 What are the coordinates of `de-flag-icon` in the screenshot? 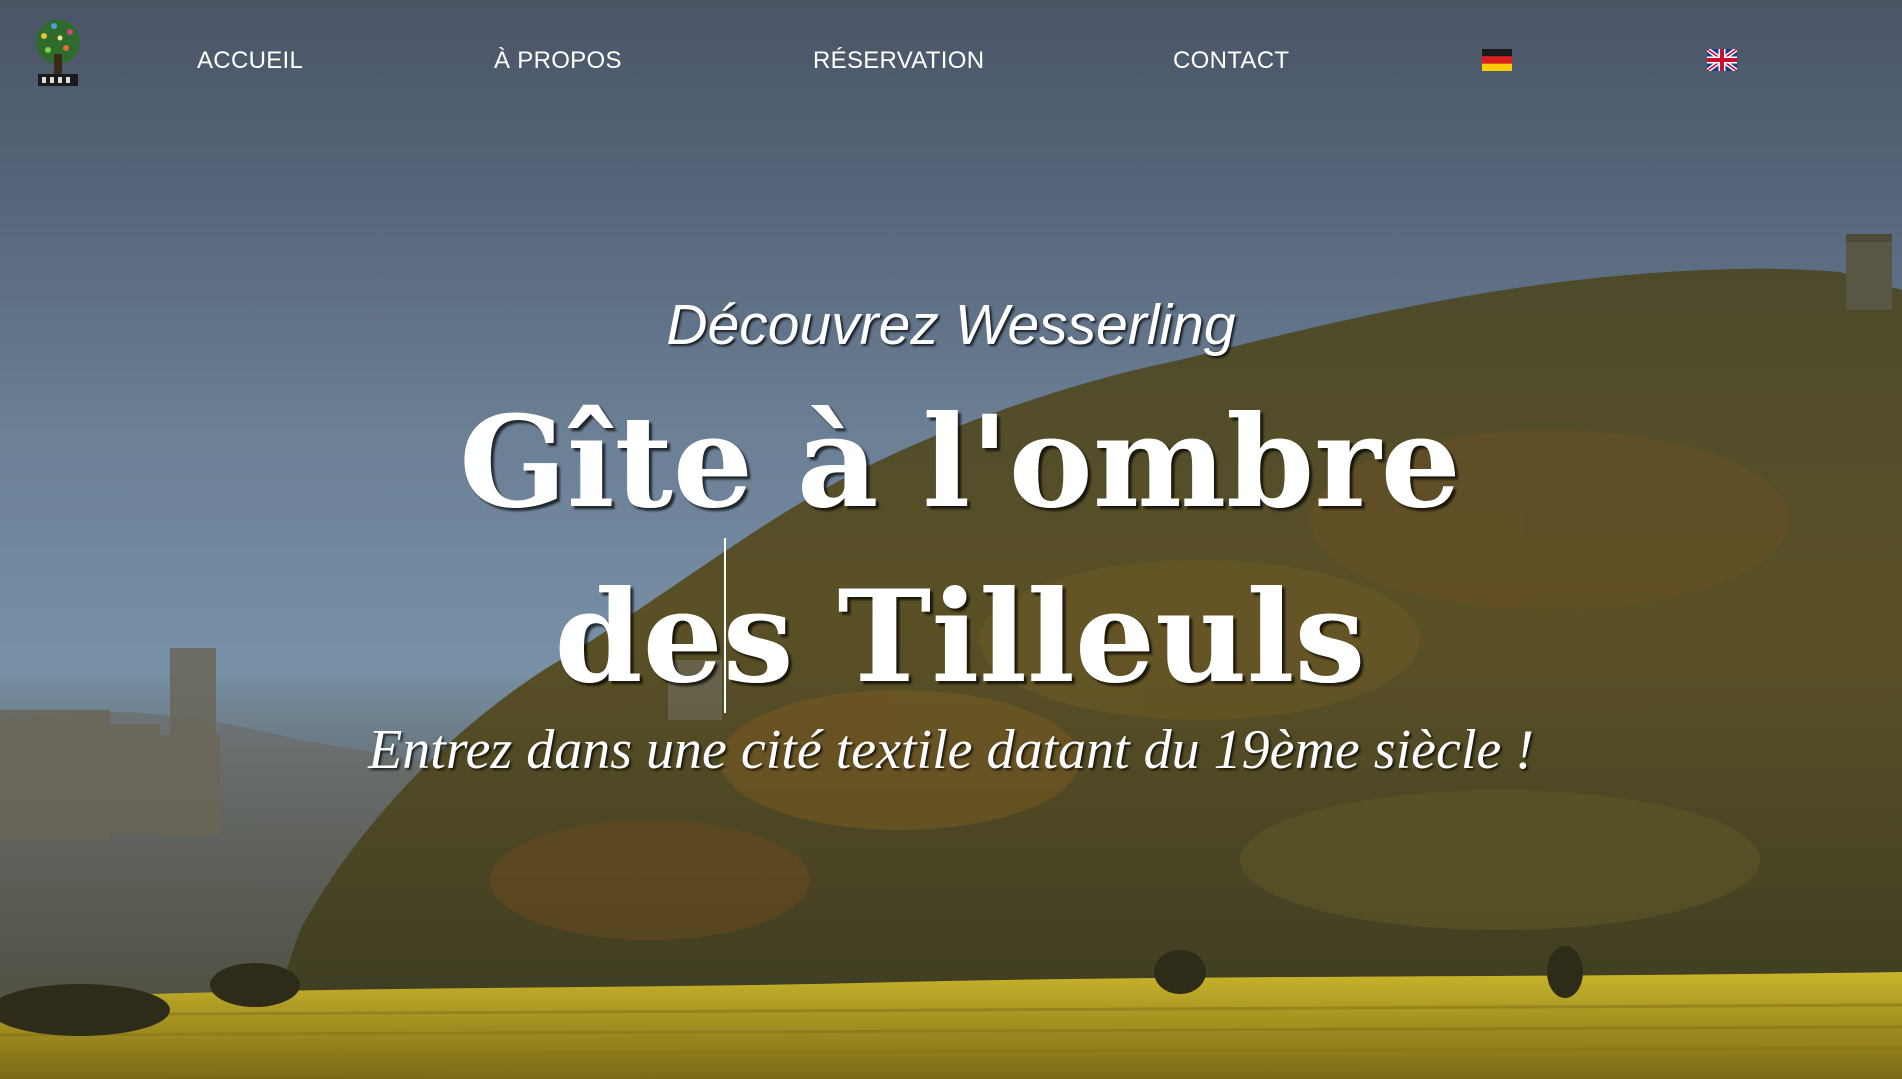 It's located at (1497, 60).